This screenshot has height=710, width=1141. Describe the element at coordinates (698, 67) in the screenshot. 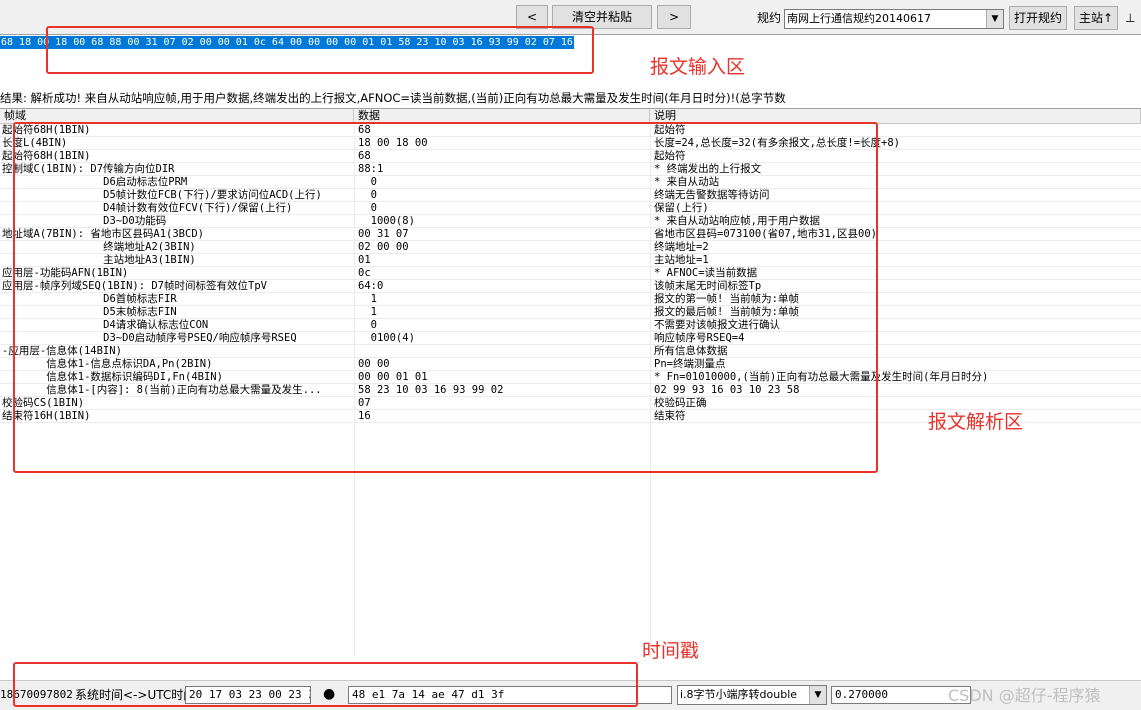

I see `input-area-annotation: 报文输入区` at that location.